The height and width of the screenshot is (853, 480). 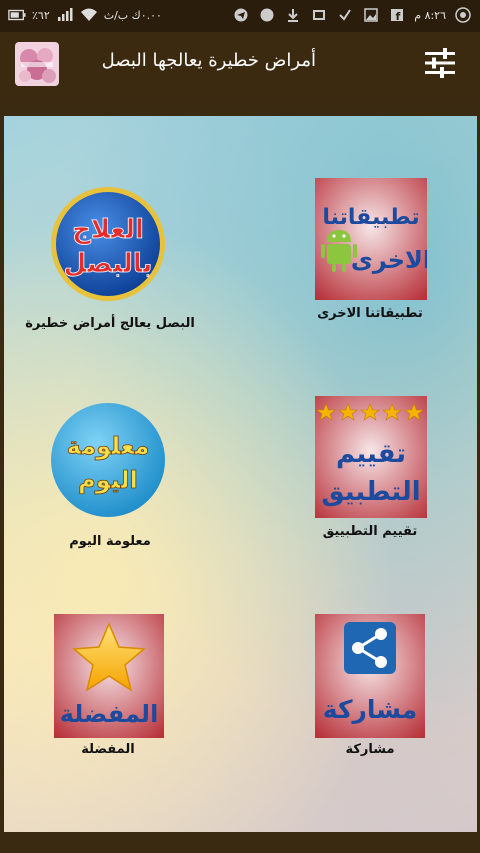 I want to click on daily-info-image: معلومة اليوم, so click(x=108, y=460).